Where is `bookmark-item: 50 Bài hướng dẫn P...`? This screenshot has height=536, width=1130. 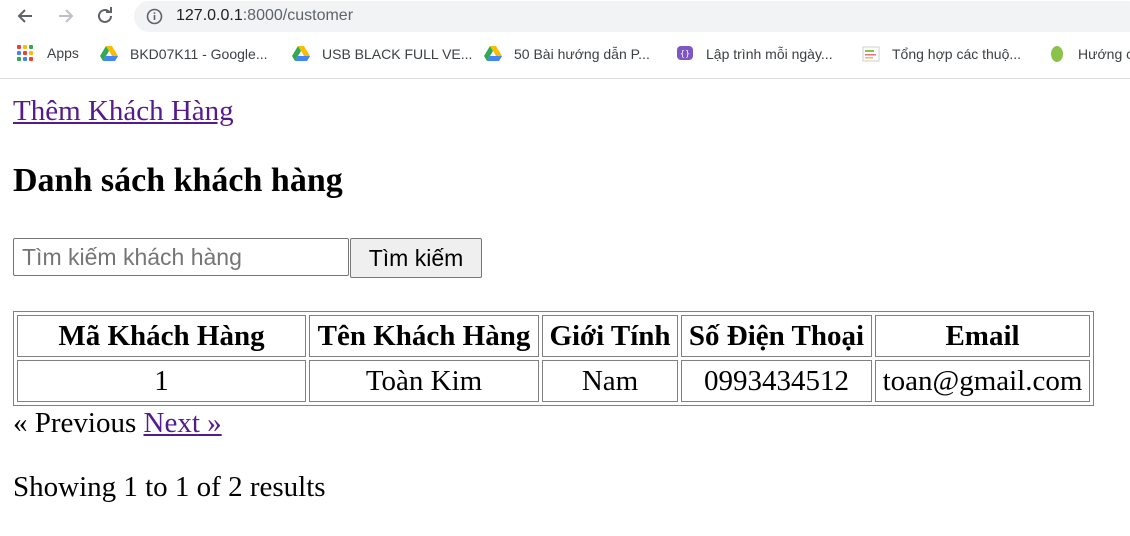 bookmark-item: 50 Bài hướng dẫn P... is located at coordinates (567, 54).